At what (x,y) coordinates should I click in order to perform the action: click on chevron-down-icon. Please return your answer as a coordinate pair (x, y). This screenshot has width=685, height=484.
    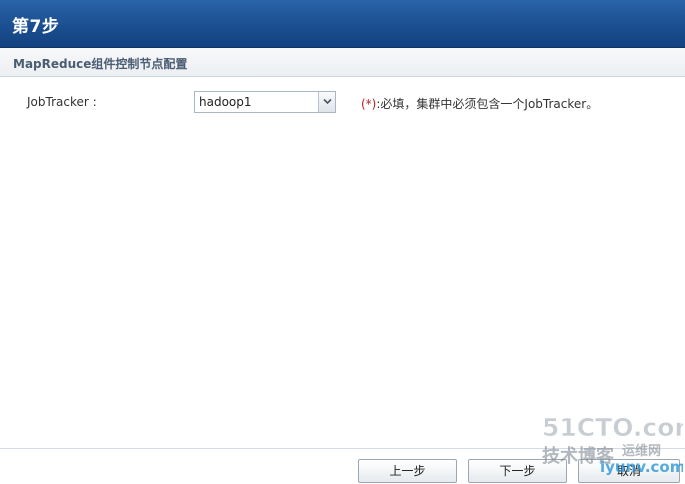
    Looking at the image, I should click on (327, 101).